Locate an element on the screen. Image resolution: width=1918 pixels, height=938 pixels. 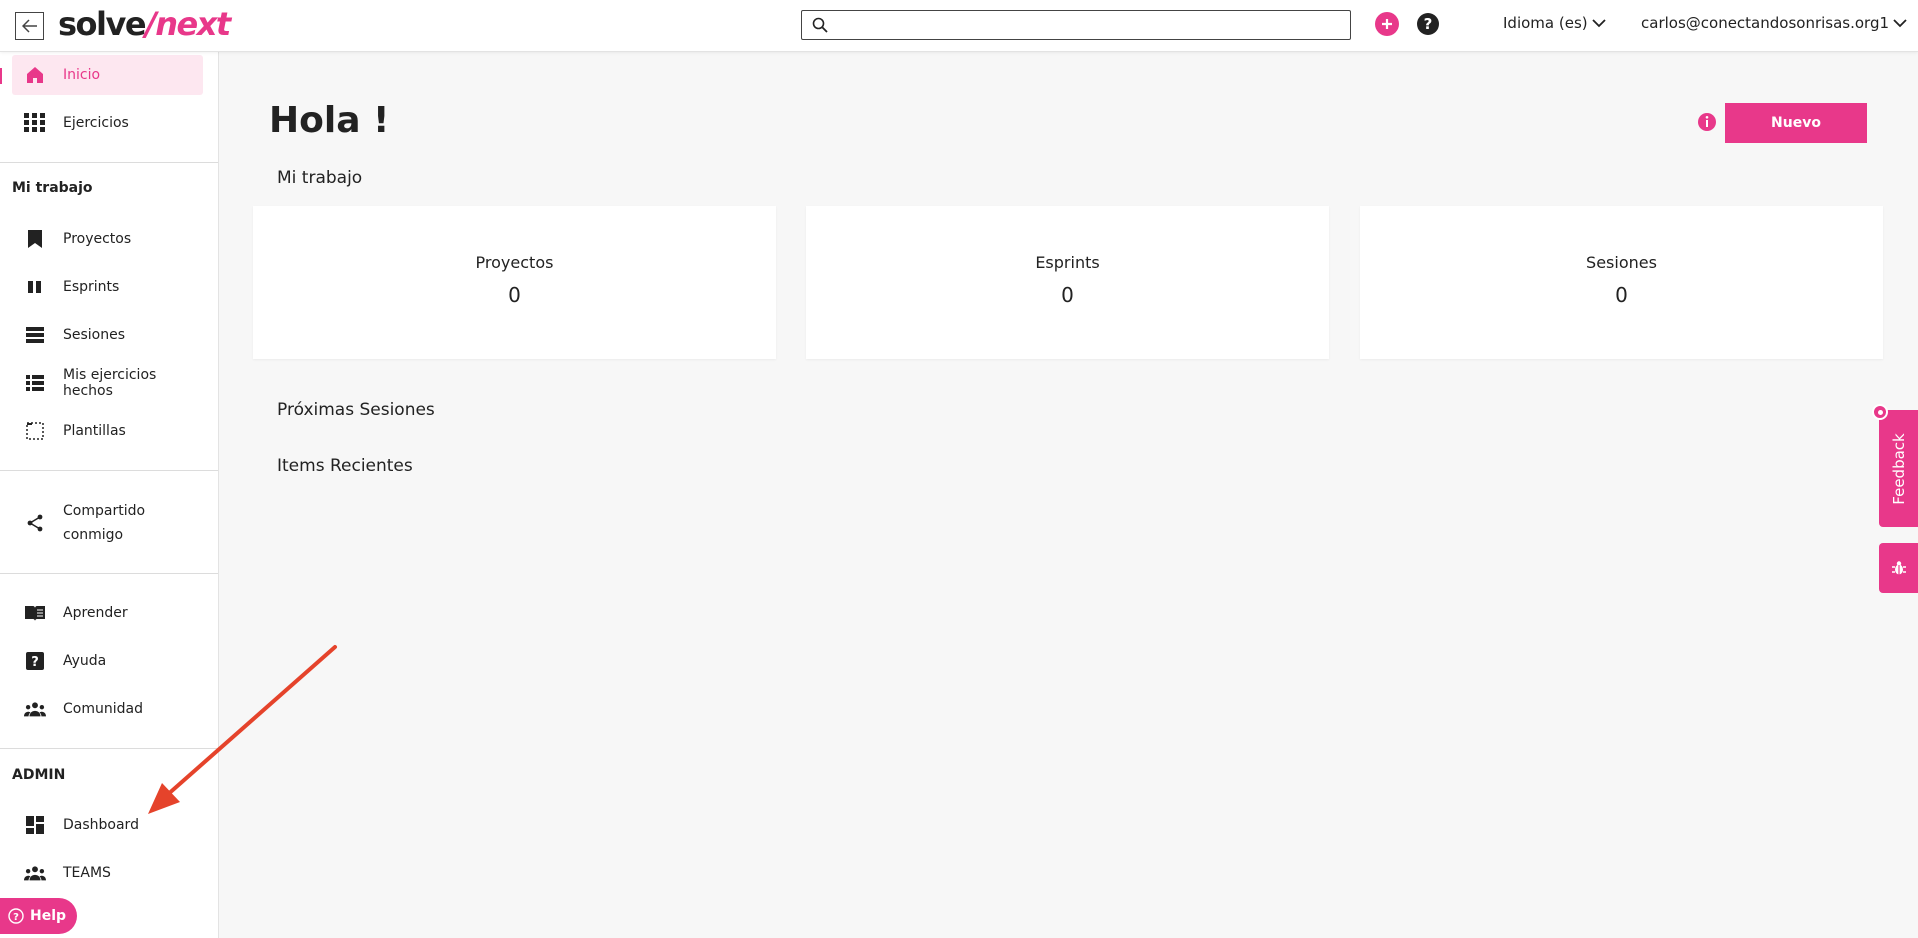
sidebar-item-label: Proyectos is located at coordinates (97, 239).